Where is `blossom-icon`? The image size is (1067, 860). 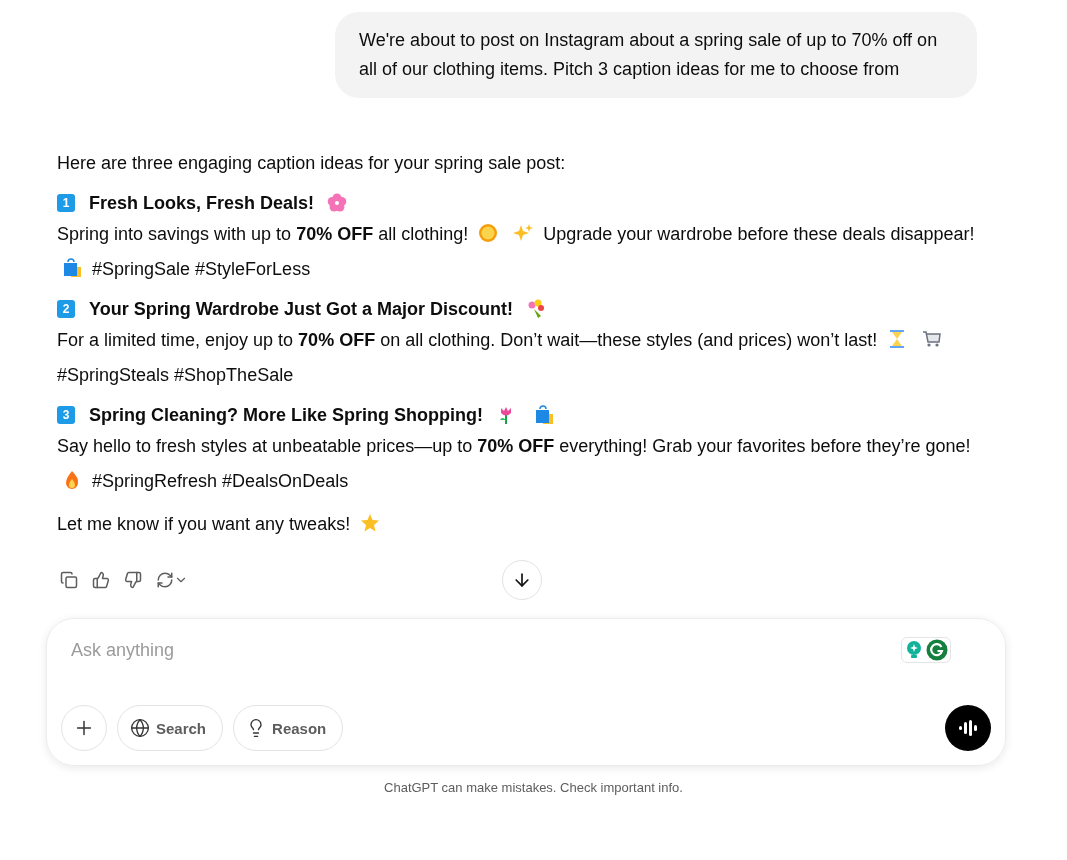
blossom-icon is located at coordinates (337, 203).